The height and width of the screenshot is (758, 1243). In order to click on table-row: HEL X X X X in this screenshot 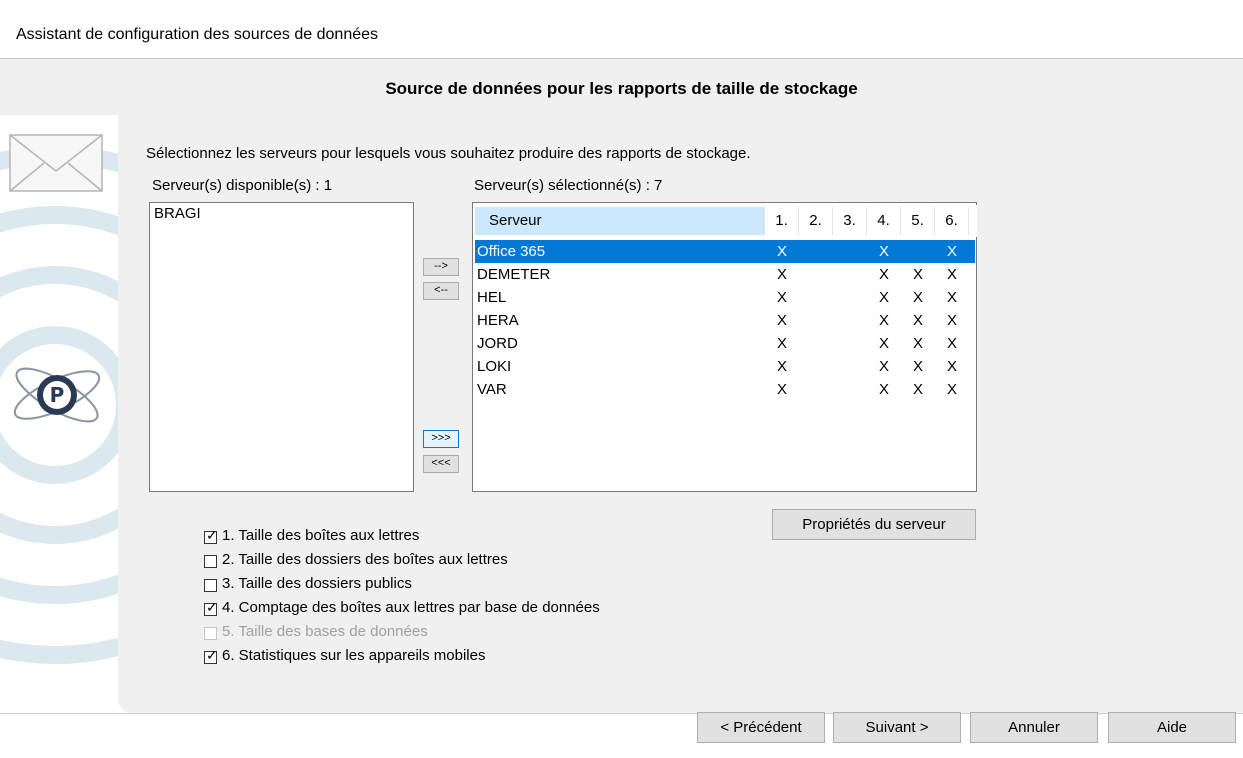, I will do `click(725, 297)`.